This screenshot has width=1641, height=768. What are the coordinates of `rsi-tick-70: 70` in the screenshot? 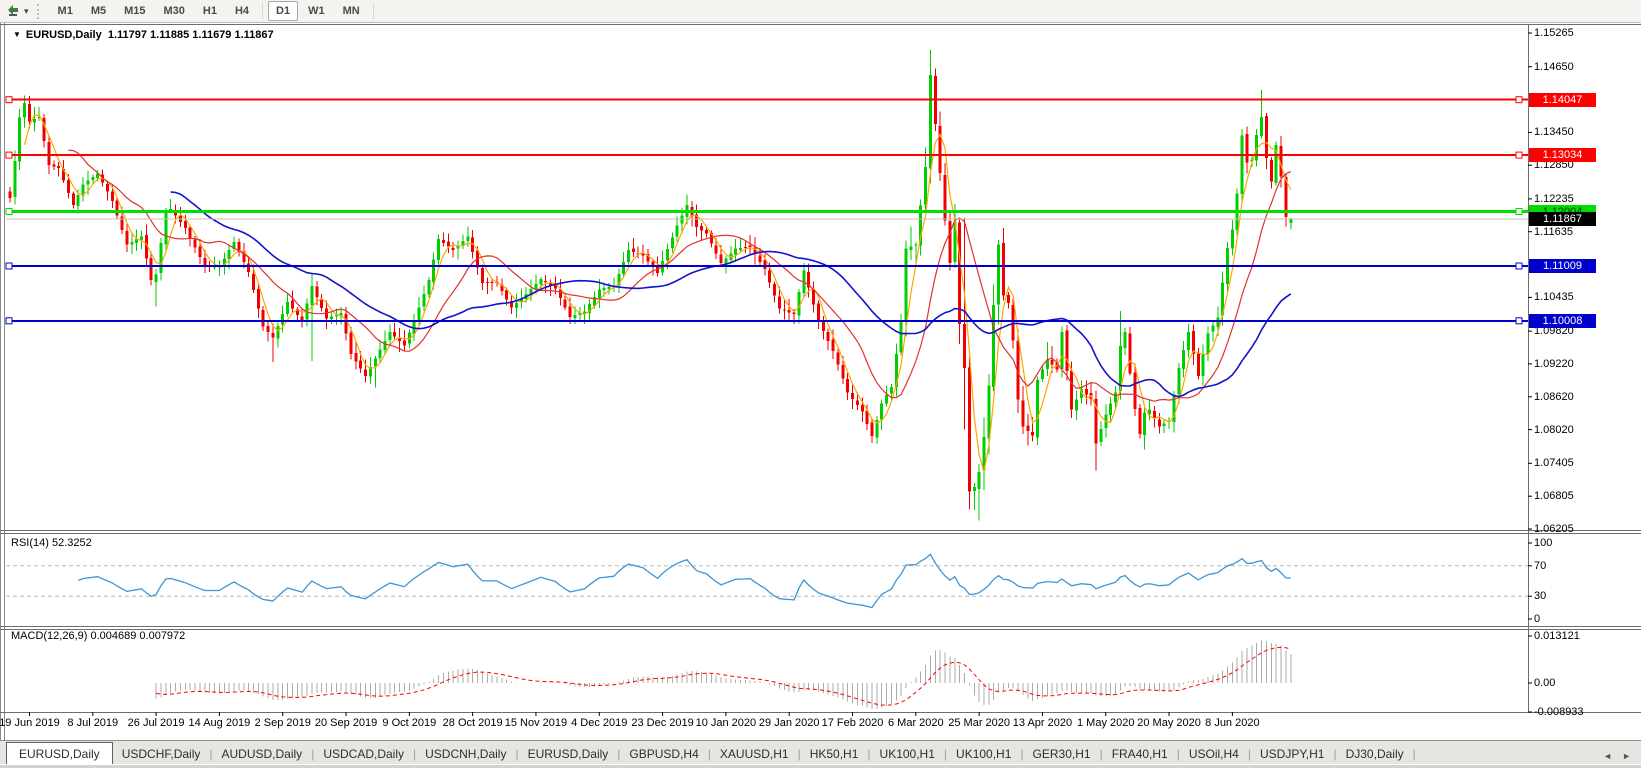 It's located at (1540, 565).